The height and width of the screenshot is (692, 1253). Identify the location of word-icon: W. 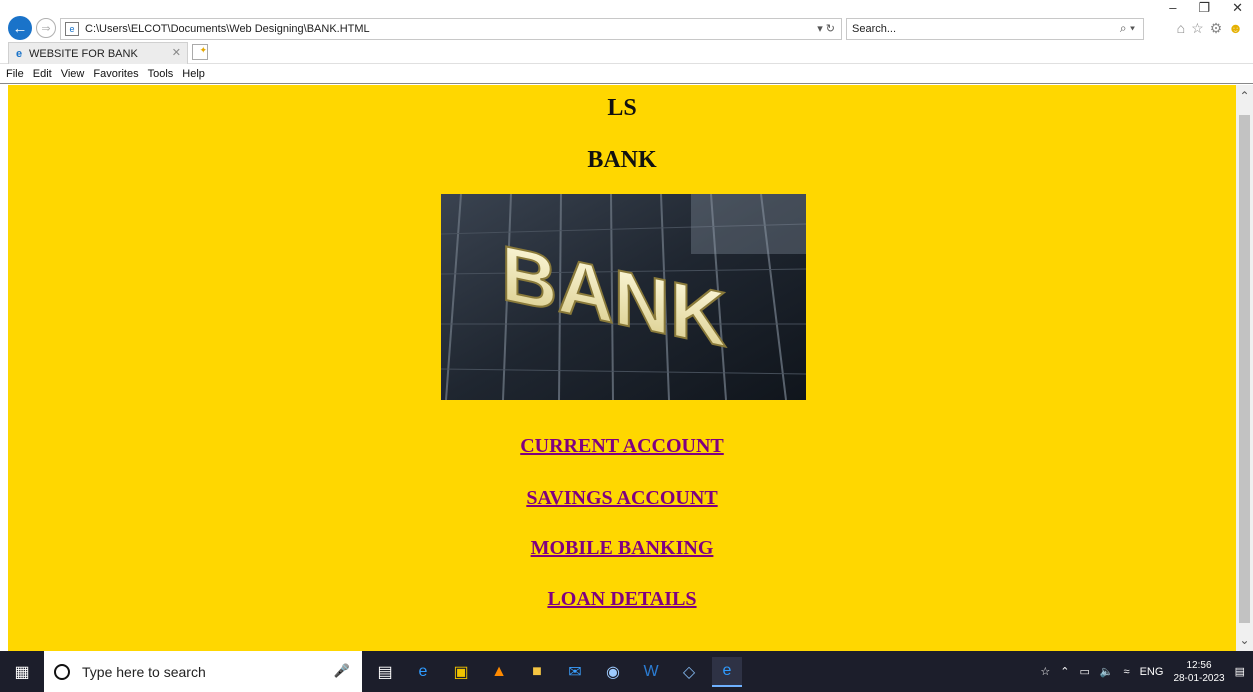
(651, 672).